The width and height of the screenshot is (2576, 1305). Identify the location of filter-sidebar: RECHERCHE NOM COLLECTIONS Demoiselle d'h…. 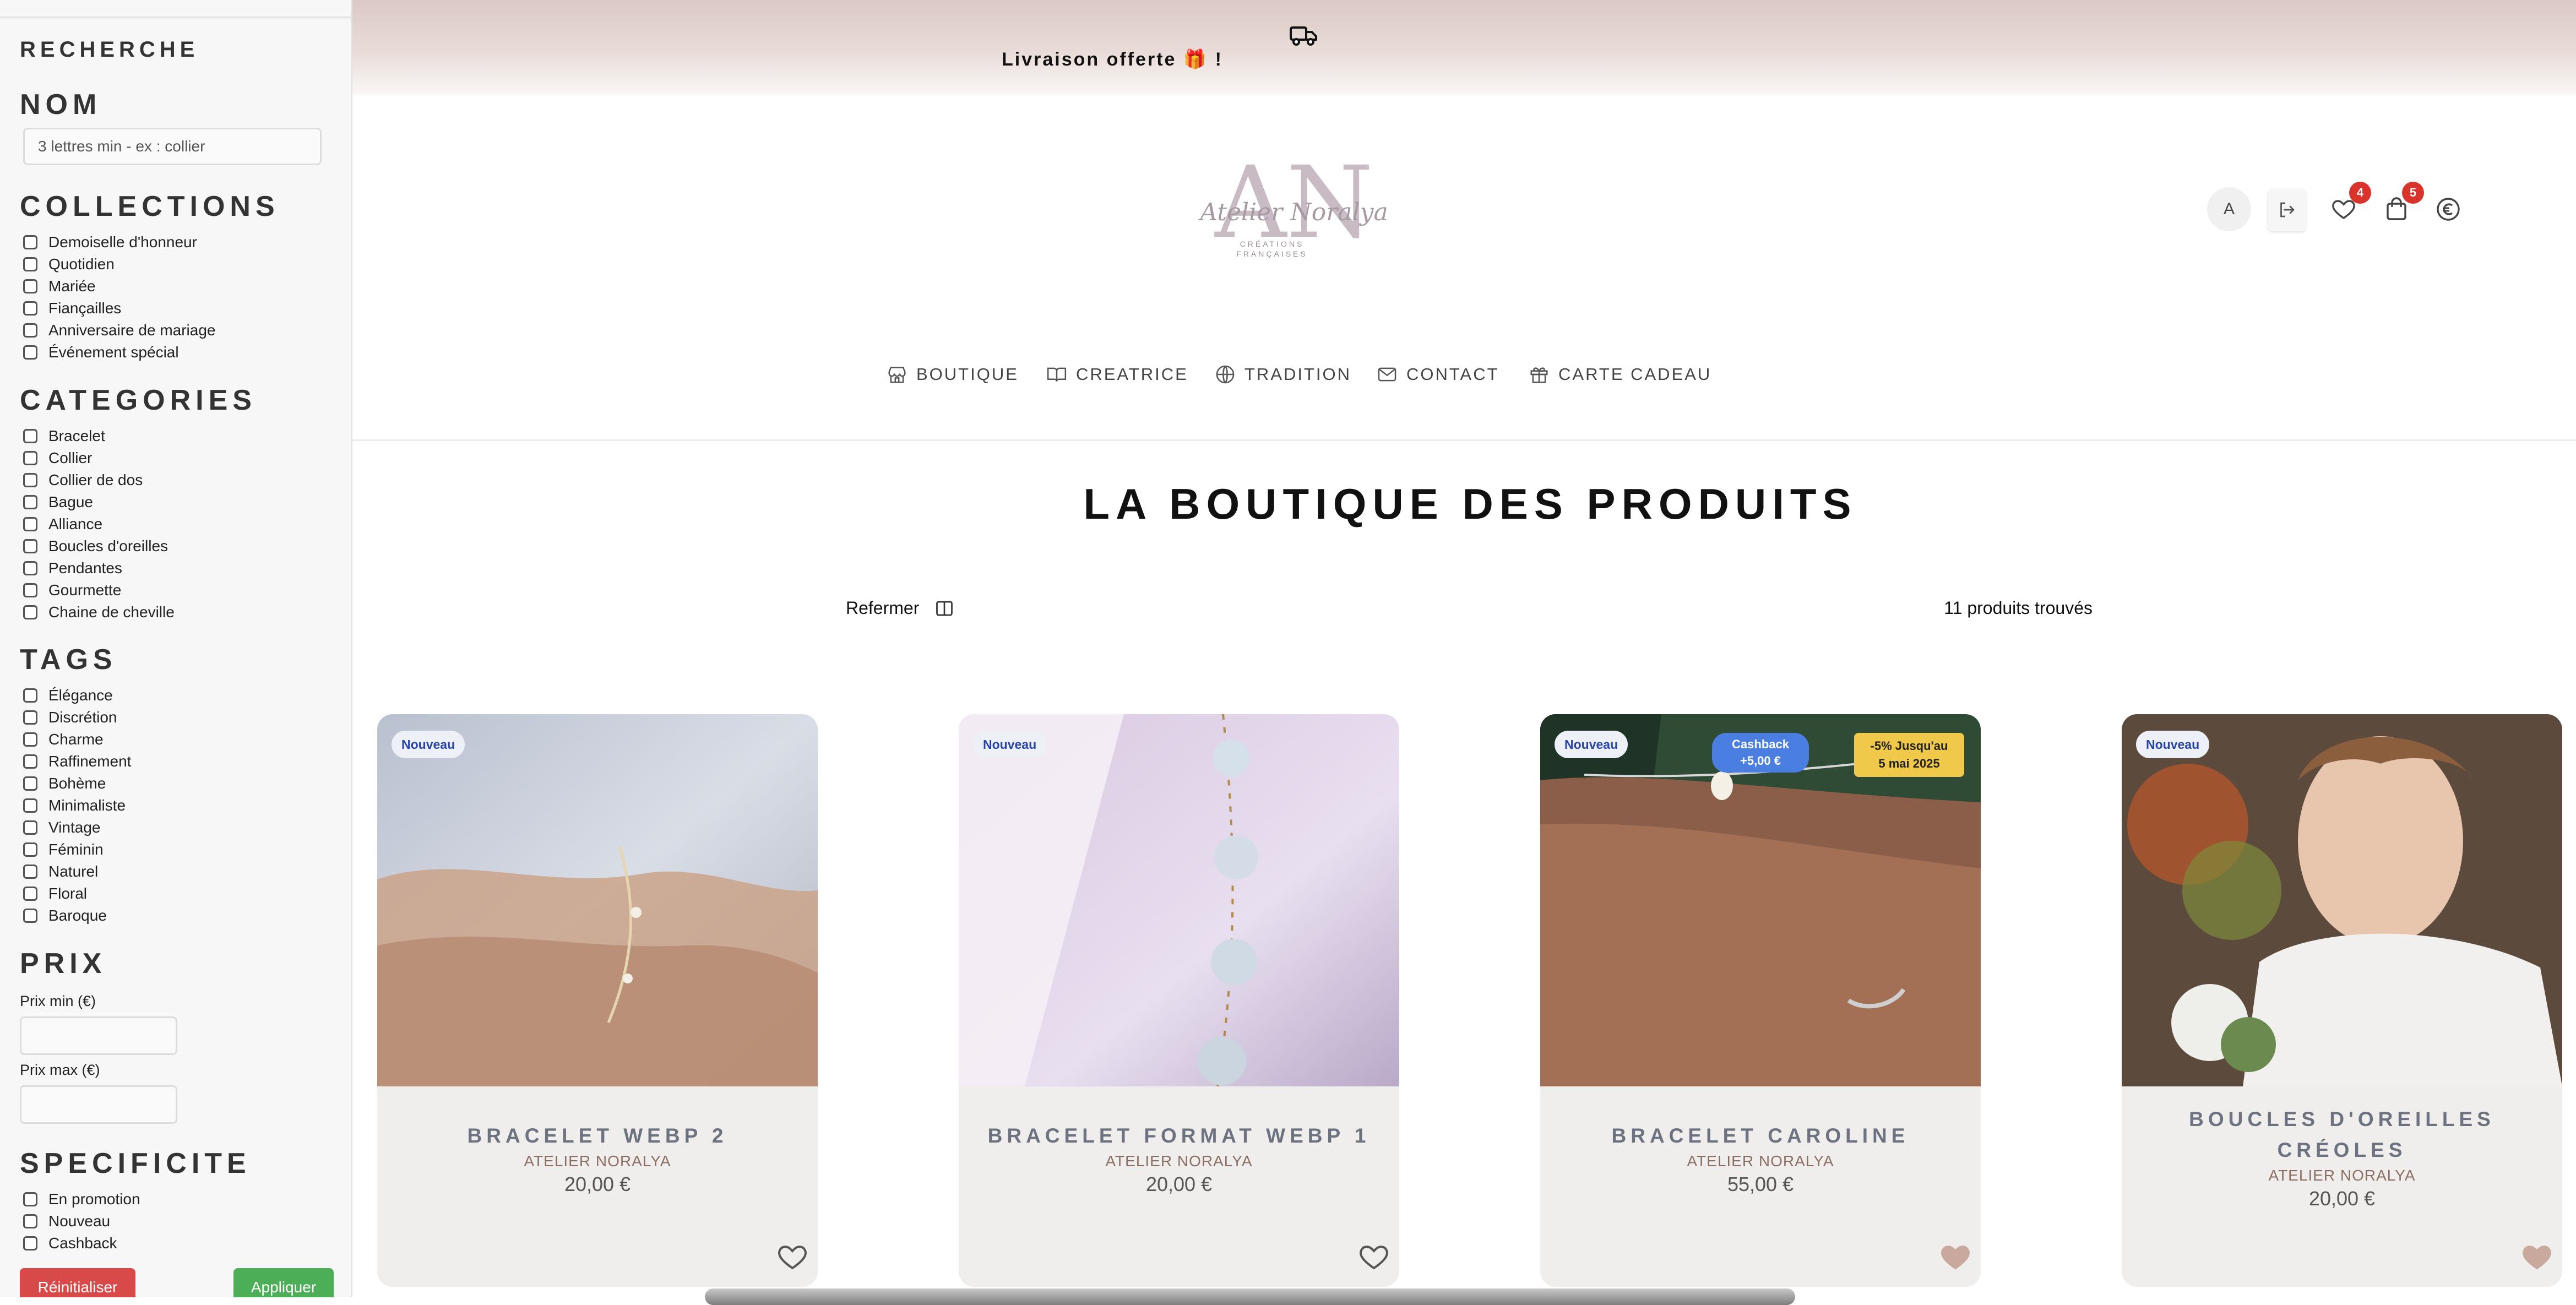
(176, 649).